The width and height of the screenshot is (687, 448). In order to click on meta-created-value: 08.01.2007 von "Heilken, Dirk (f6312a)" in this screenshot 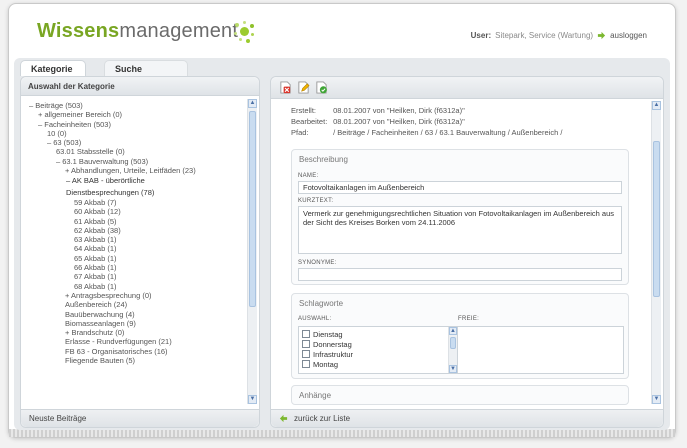, I will do `click(399, 110)`.